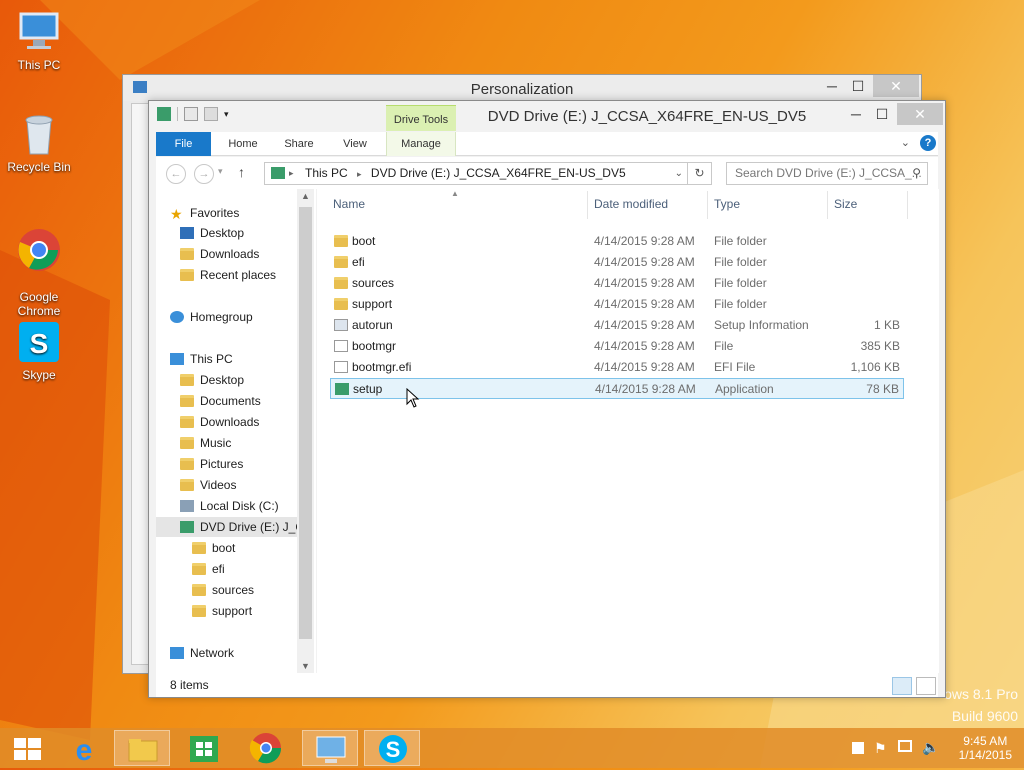 Image resolution: width=1024 pixels, height=770 pixels. I want to click on back-button: ←, so click(176, 174).